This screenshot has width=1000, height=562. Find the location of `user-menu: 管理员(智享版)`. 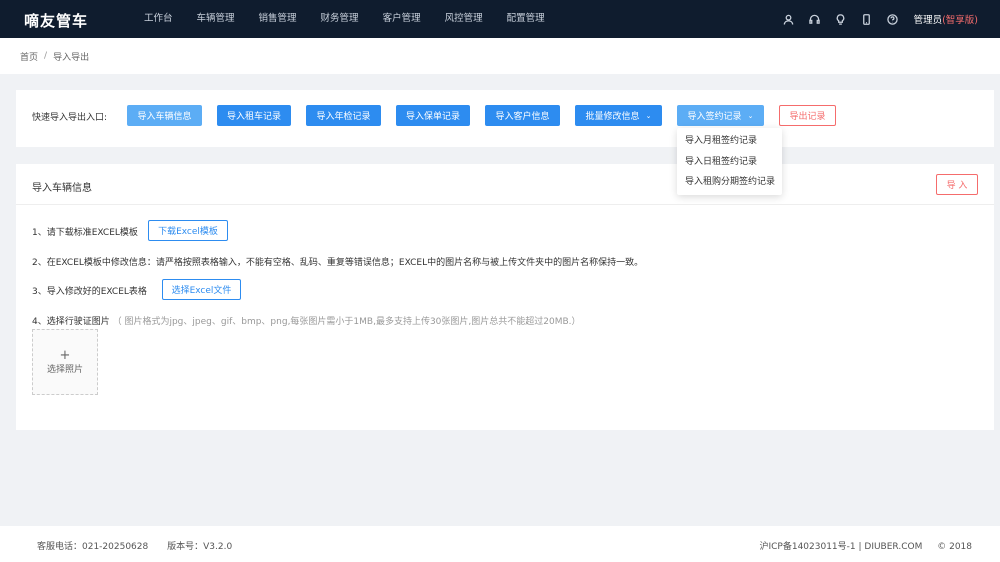

user-menu: 管理员(智享版) is located at coordinates (946, 19).